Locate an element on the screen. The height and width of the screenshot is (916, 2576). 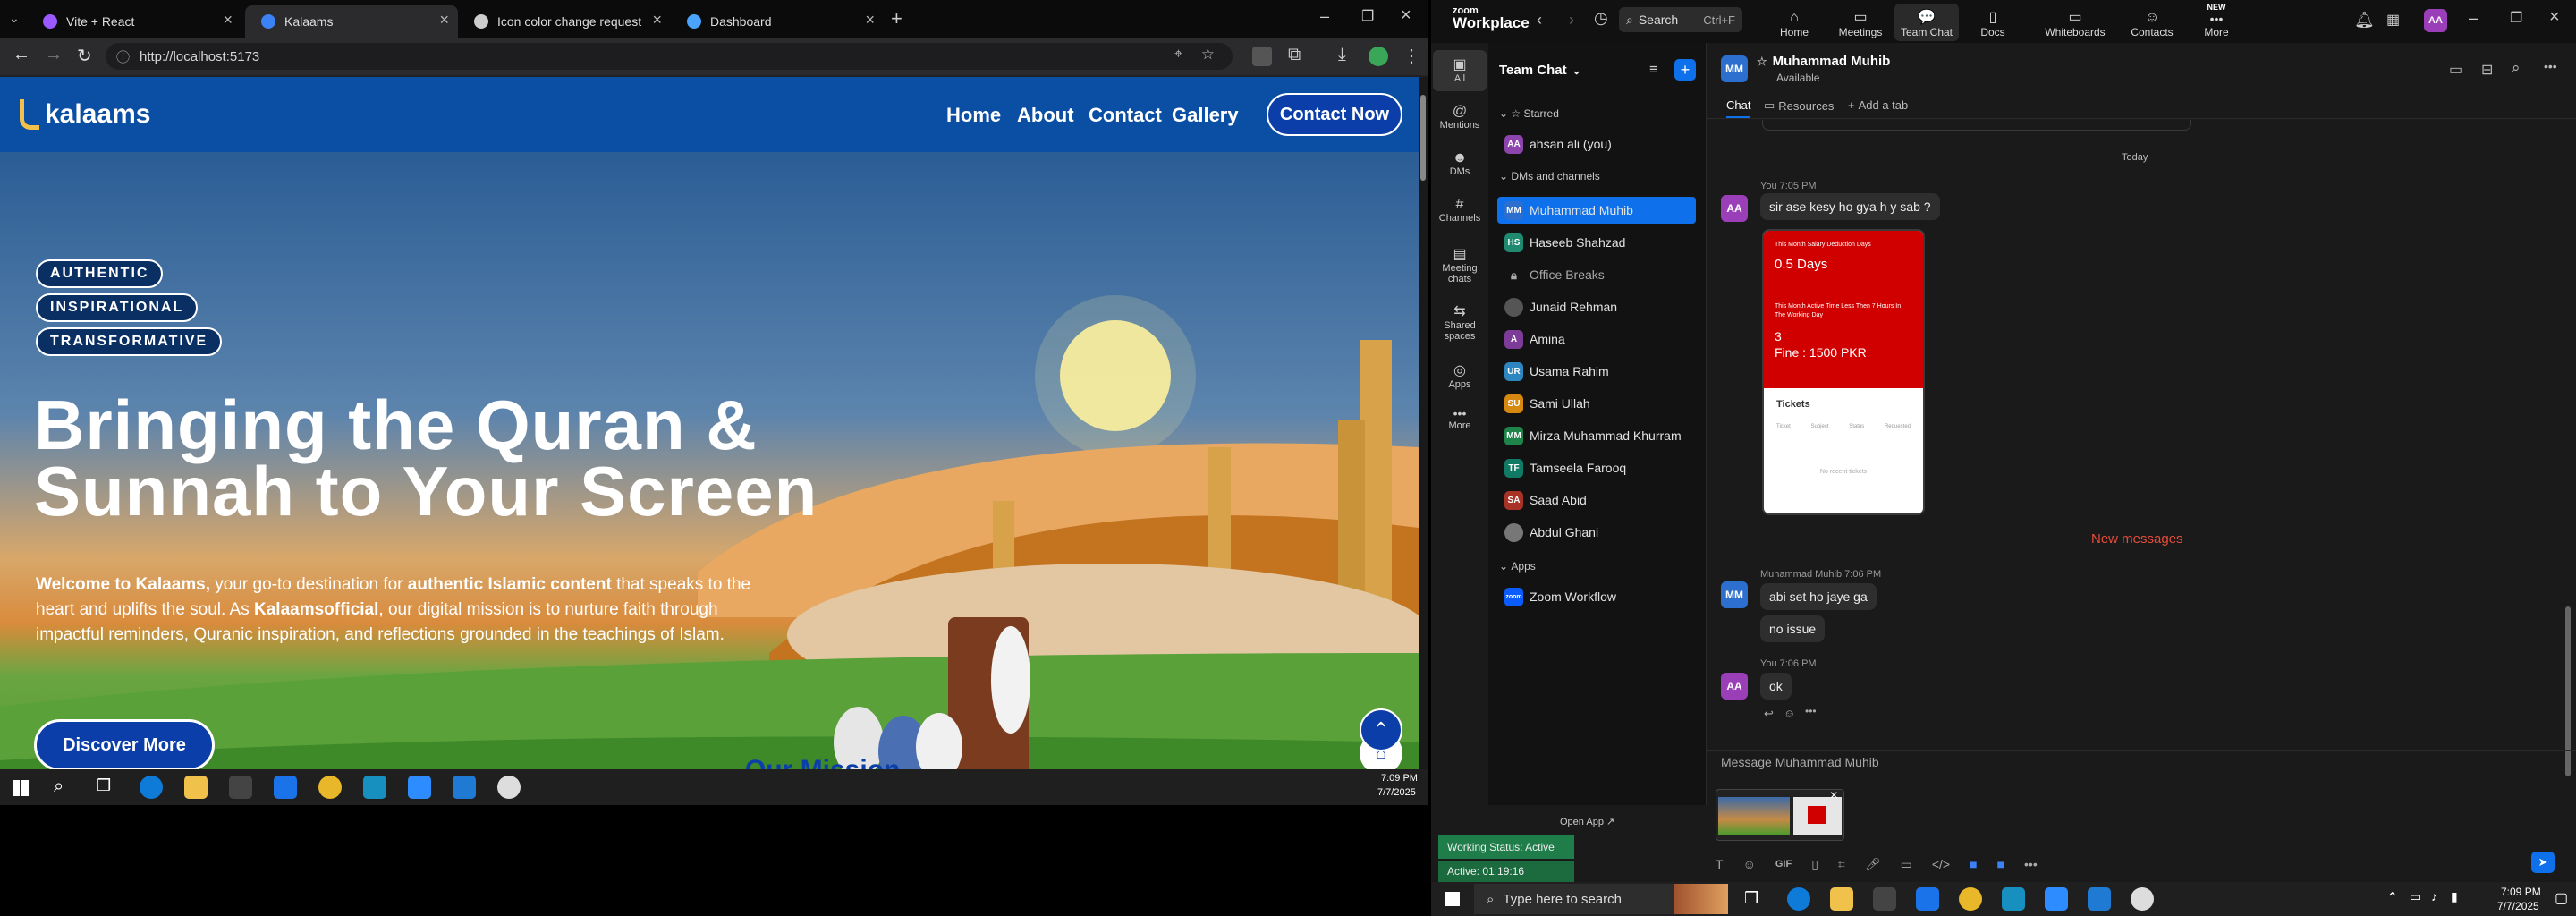
zoom-search: ⌕ Search Ctrl+F is located at coordinates (1680, 19).